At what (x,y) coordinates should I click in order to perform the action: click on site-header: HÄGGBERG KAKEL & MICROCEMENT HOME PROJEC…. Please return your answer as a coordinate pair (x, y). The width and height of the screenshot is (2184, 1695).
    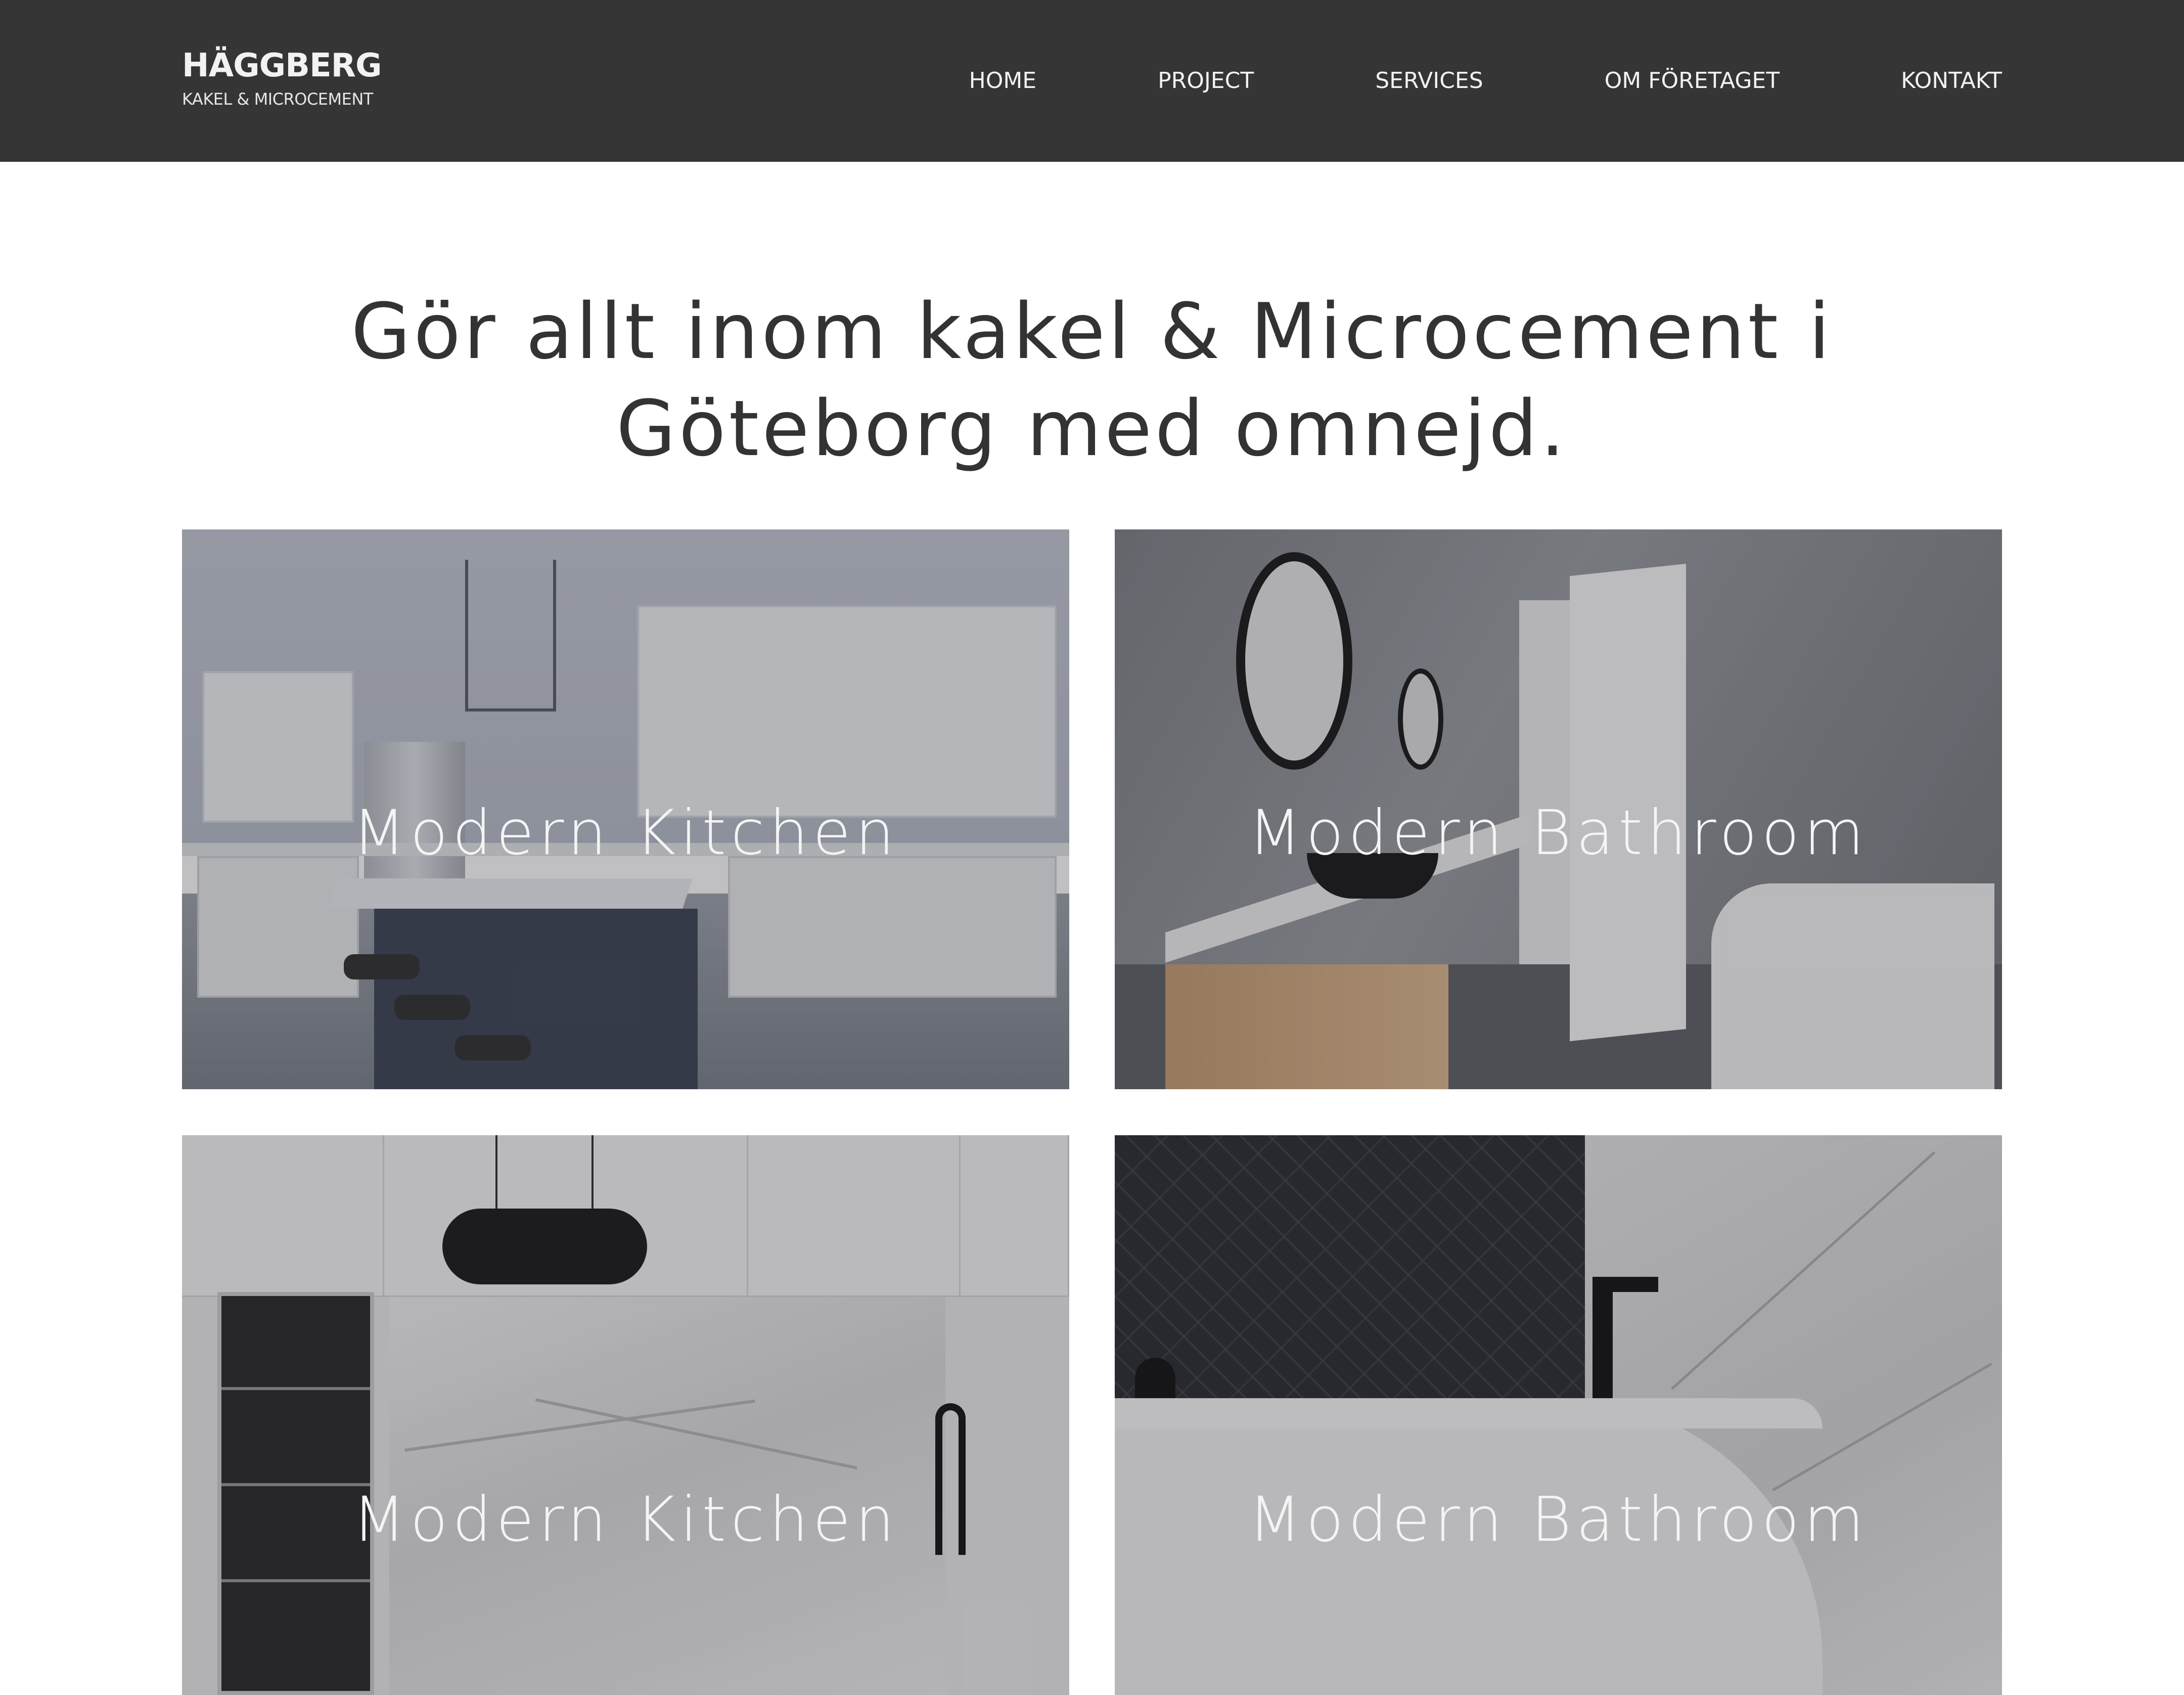
    Looking at the image, I should click on (1092, 81).